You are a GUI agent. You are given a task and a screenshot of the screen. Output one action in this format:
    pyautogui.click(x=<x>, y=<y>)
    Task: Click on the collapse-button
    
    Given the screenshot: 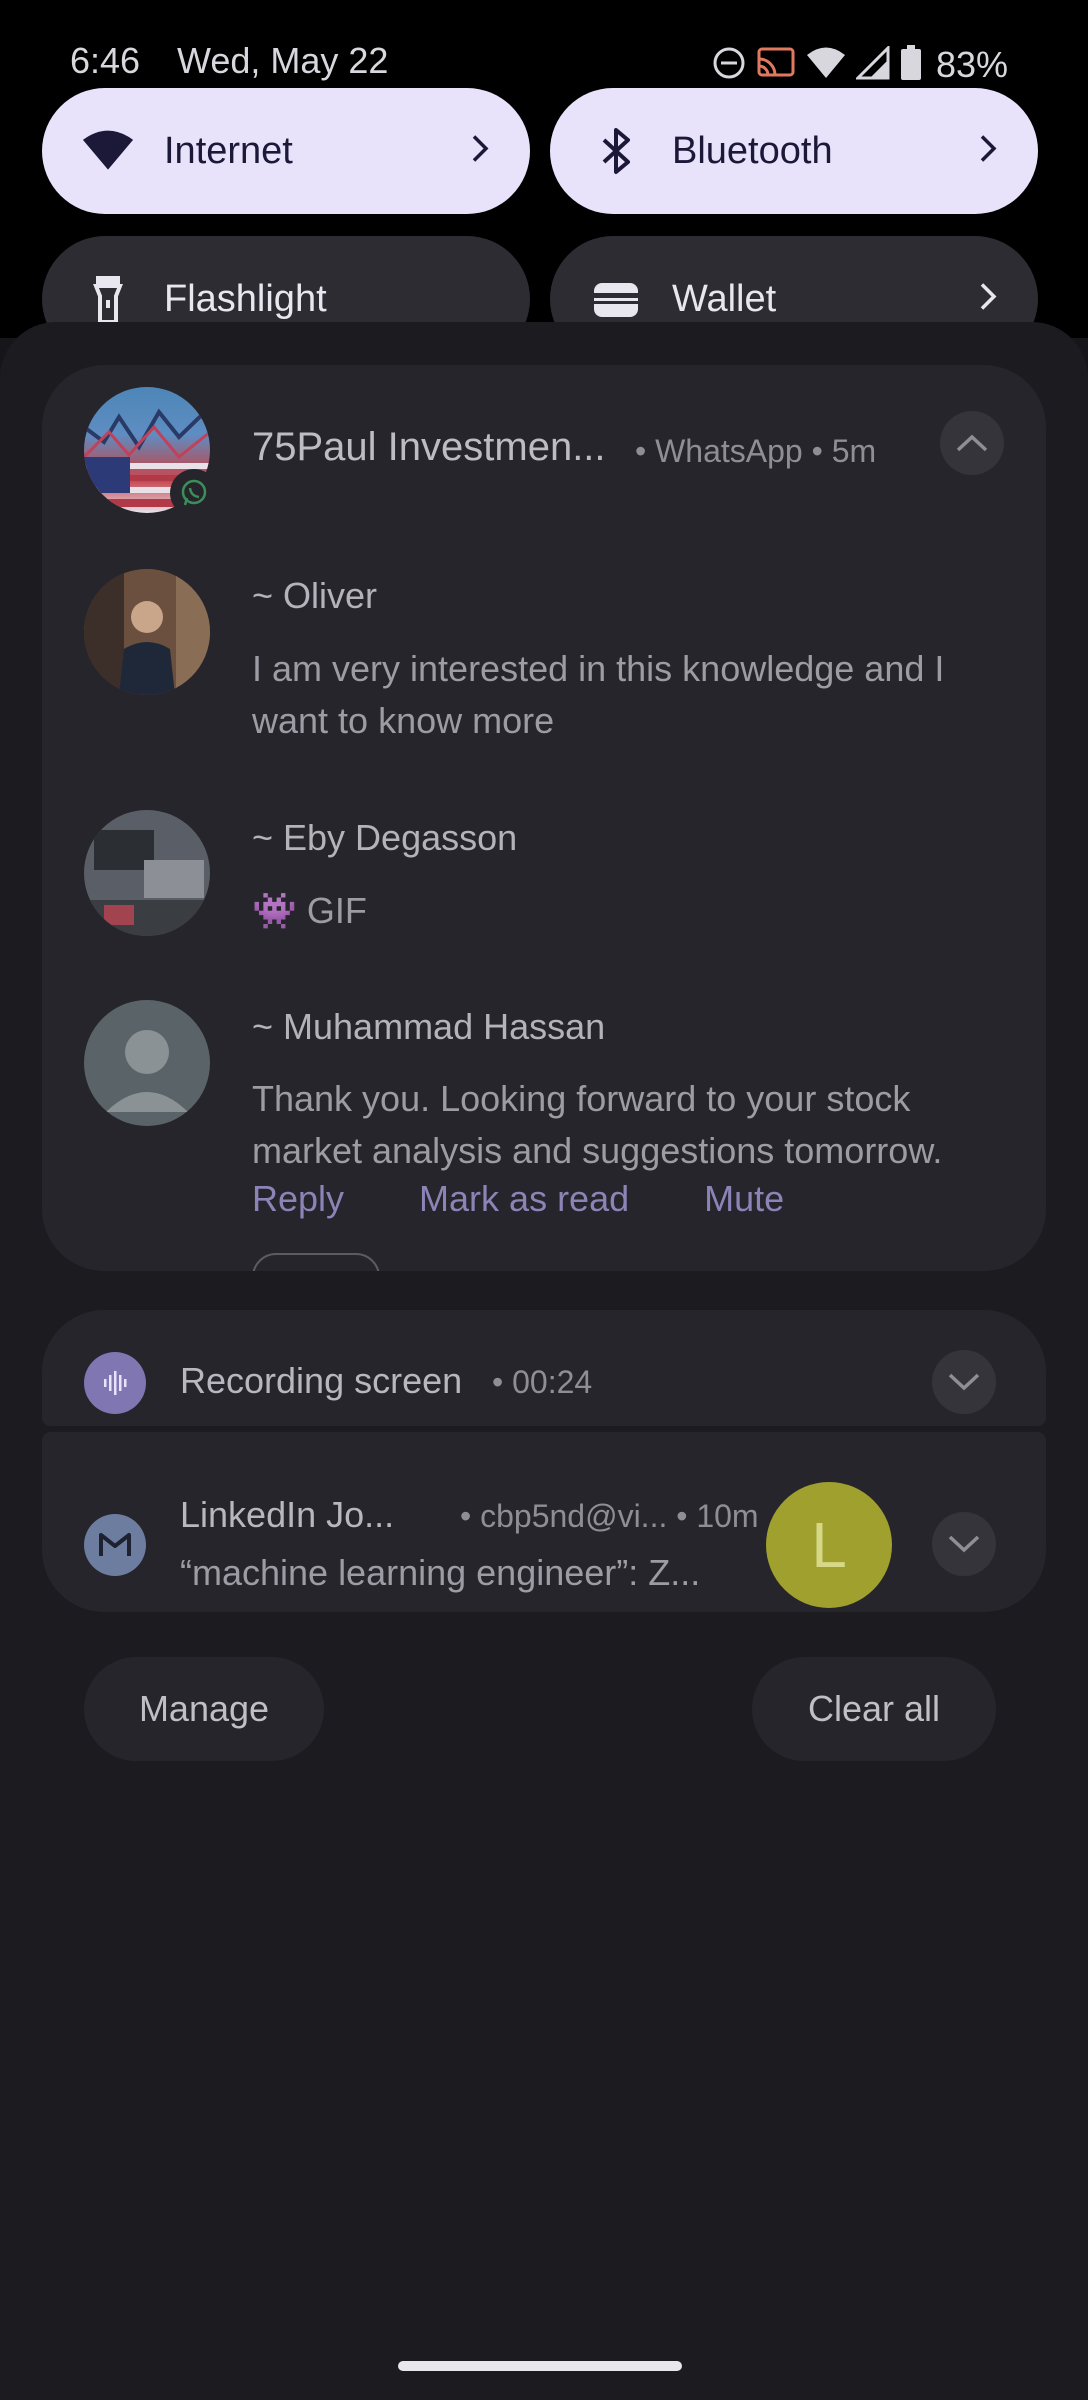 What is the action you would take?
    pyautogui.click(x=972, y=443)
    